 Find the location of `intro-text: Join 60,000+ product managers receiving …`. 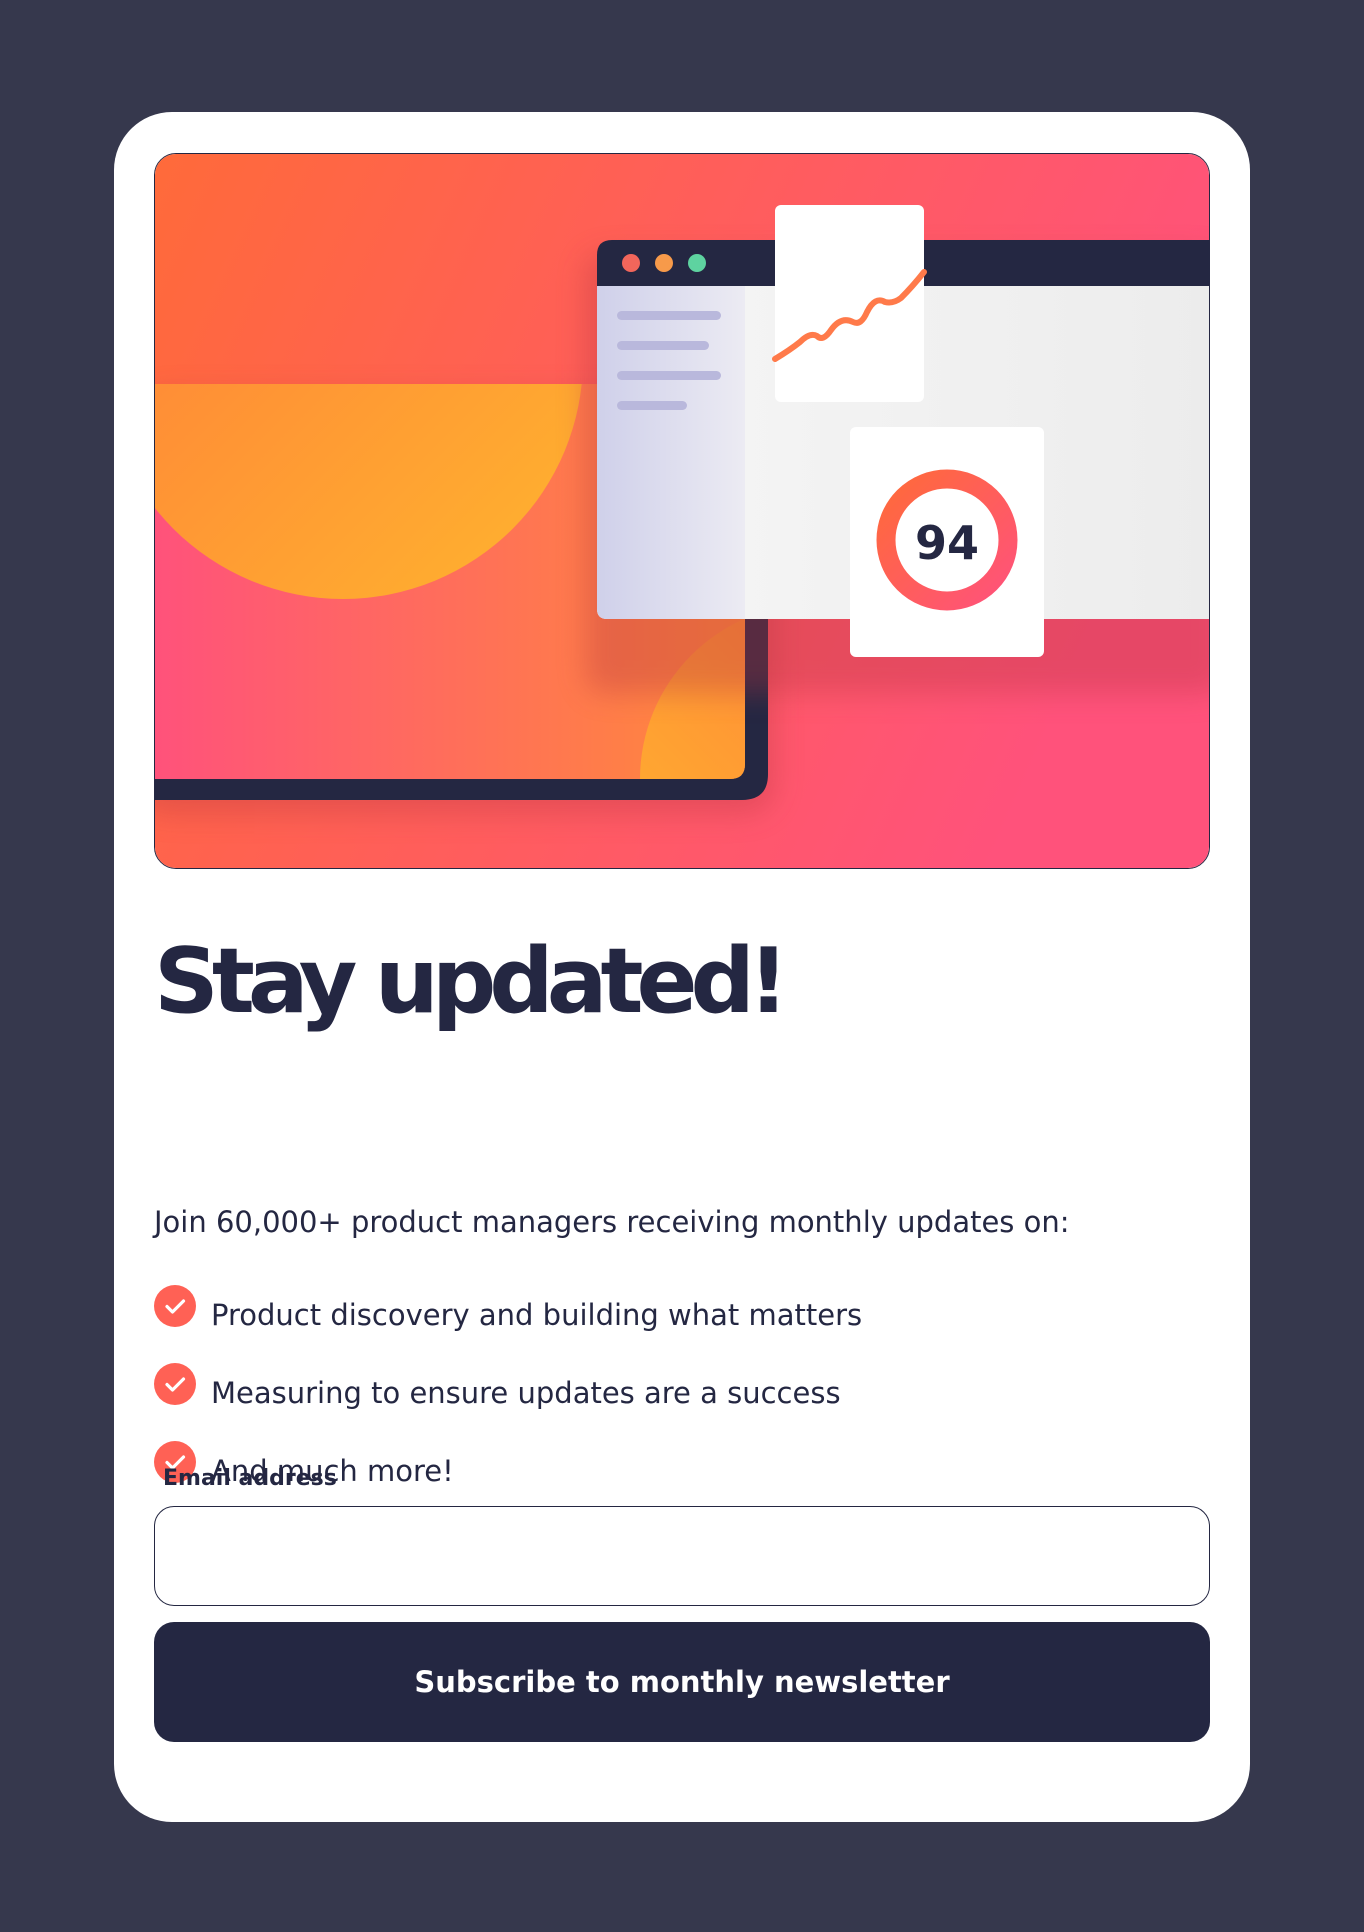

intro-text: Join 60,000+ product managers receiving … is located at coordinates (612, 1222).